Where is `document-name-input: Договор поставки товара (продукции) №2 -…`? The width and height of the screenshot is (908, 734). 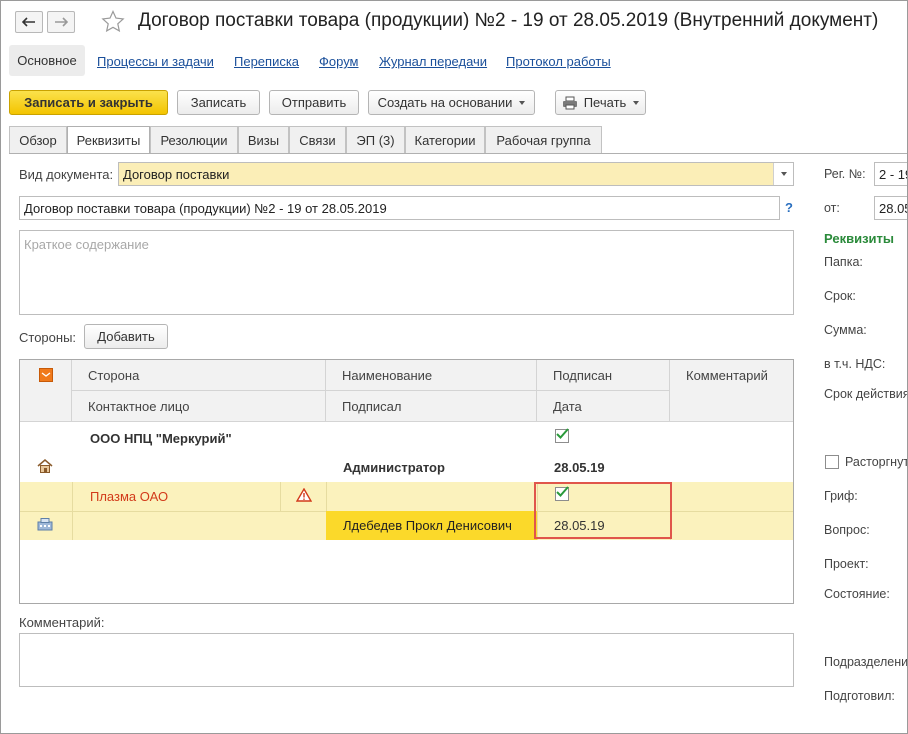 document-name-input: Договор поставки товара (продукции) №2 -… is located at coordinates (399, 208).